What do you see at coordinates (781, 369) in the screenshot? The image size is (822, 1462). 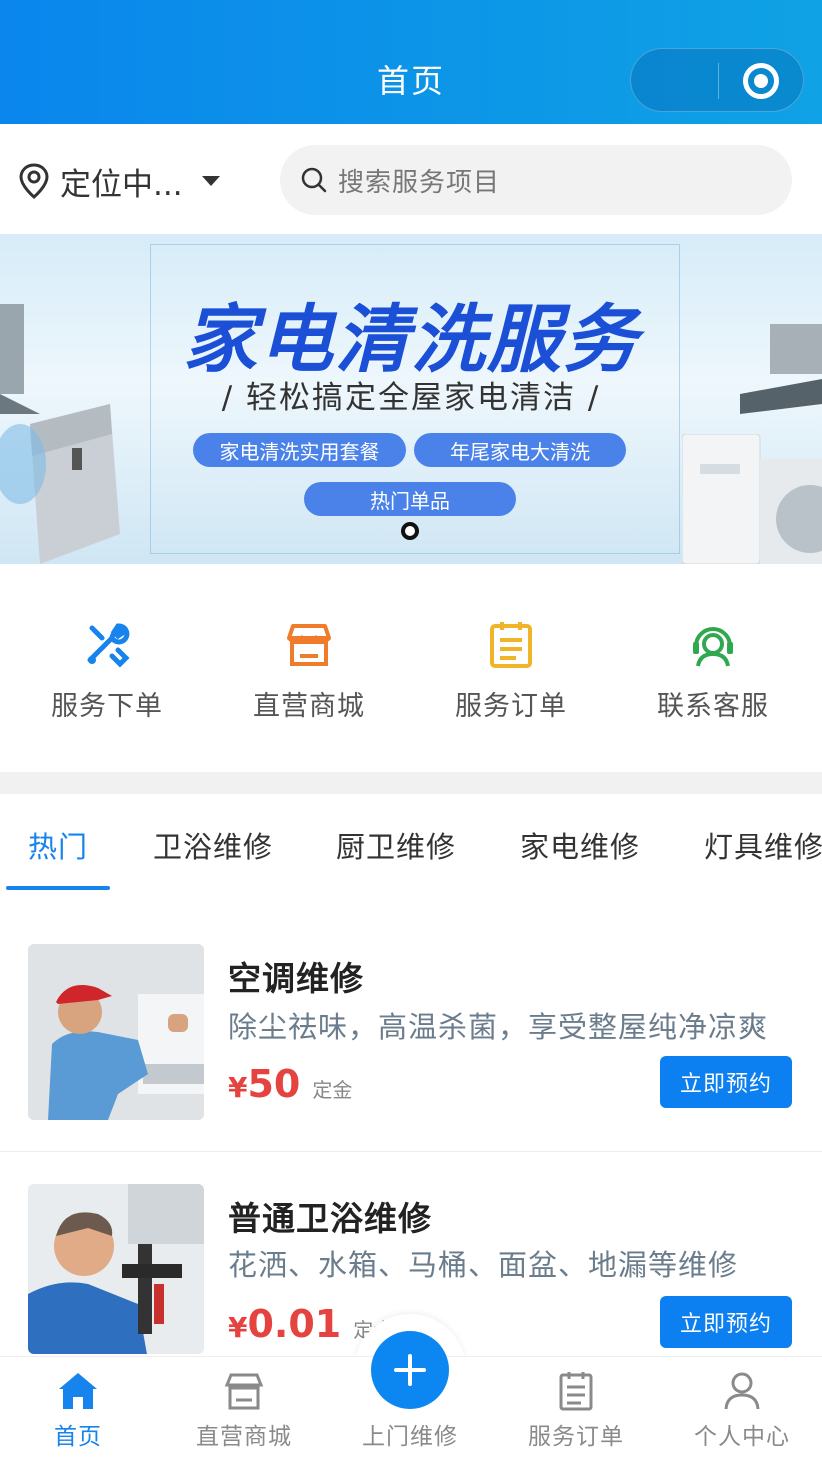 I see `hood-illustration-right` at bounding box center [781, 369].